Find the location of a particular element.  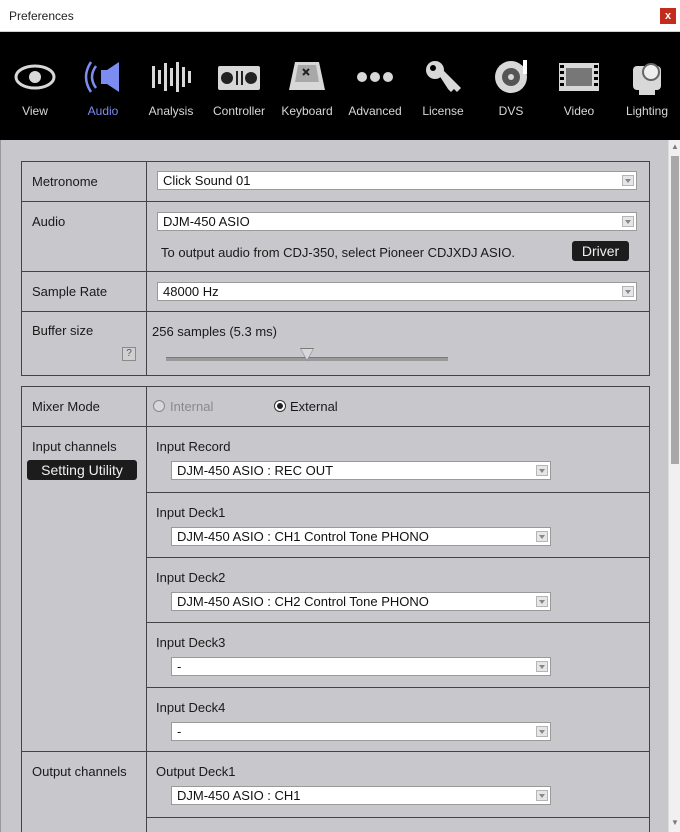

tab-keyboard: Keyboard is located at coordinates (307, 93).